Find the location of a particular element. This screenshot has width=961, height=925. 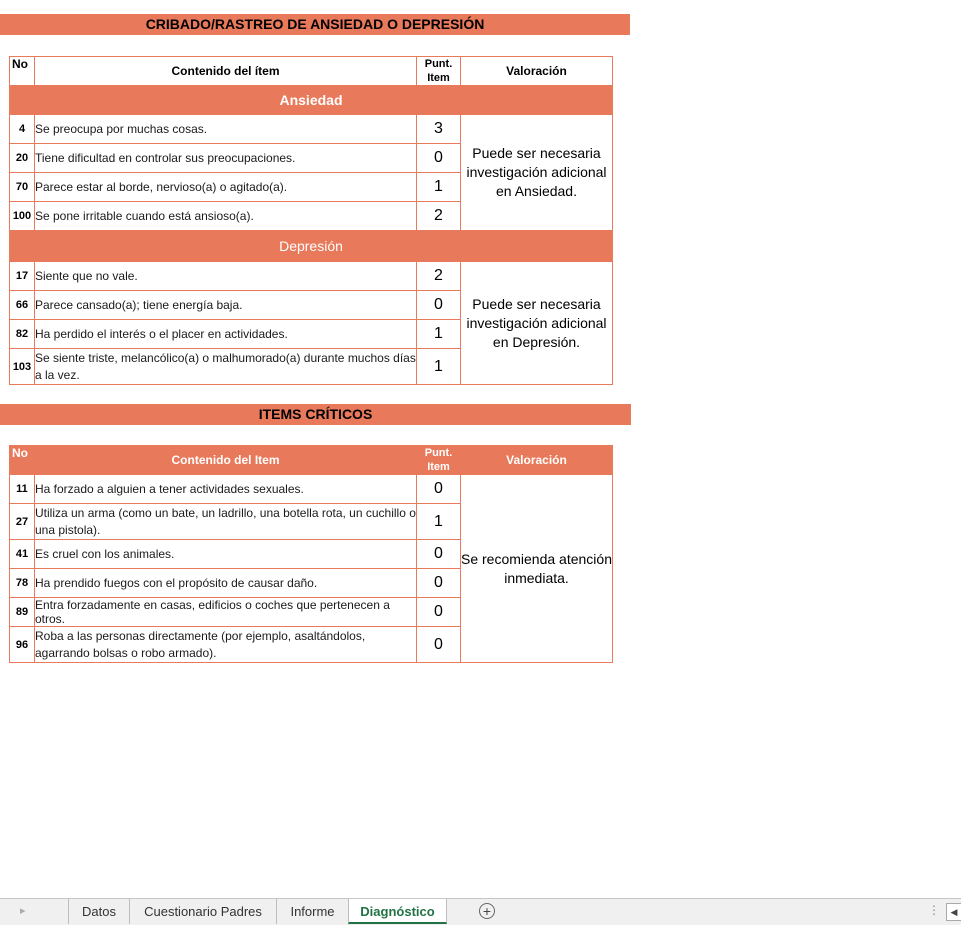

screening-title-banner: CRIBADO/RASTREO DE ANSIEDAD O DEPRESIÓN is located at coordinates (315, 24).